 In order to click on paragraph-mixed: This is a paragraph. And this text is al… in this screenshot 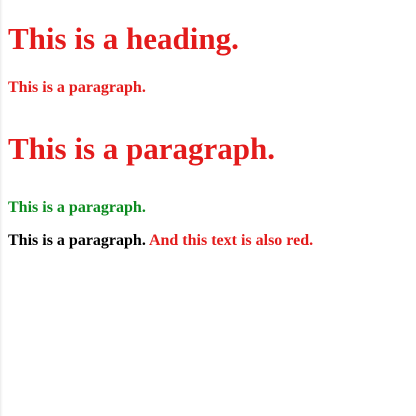, I will do `click(160, 240)`.